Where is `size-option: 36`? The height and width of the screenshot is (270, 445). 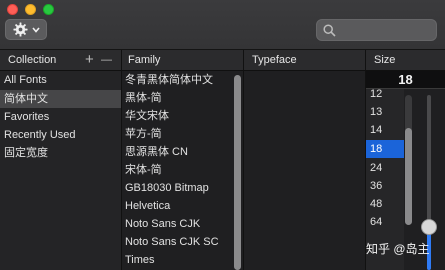 size-option: 36 is located at coordinates (385, 186).